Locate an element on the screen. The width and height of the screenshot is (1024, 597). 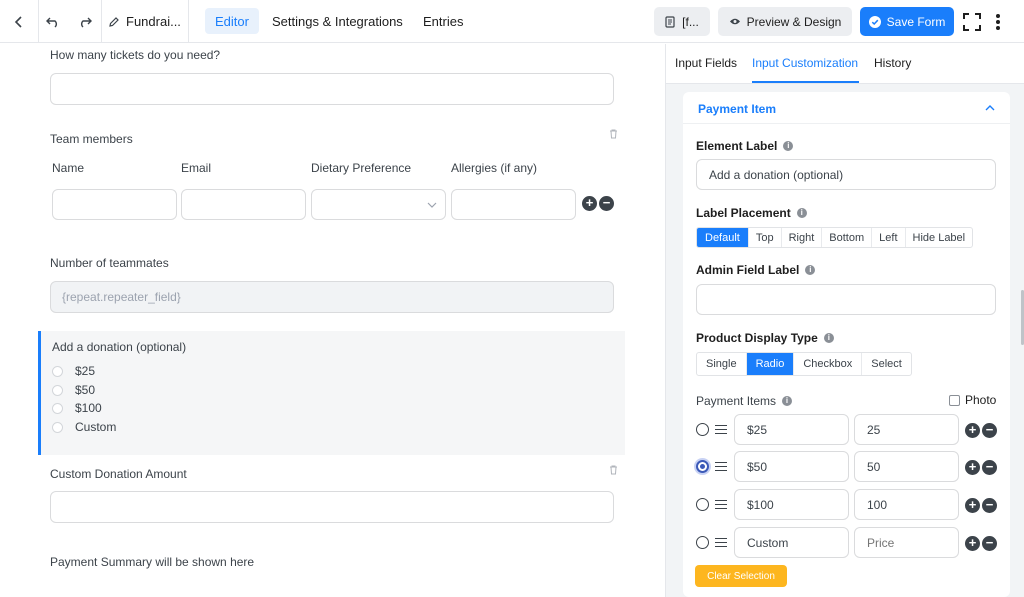
team-email-input is located at coordinates (243, 204).